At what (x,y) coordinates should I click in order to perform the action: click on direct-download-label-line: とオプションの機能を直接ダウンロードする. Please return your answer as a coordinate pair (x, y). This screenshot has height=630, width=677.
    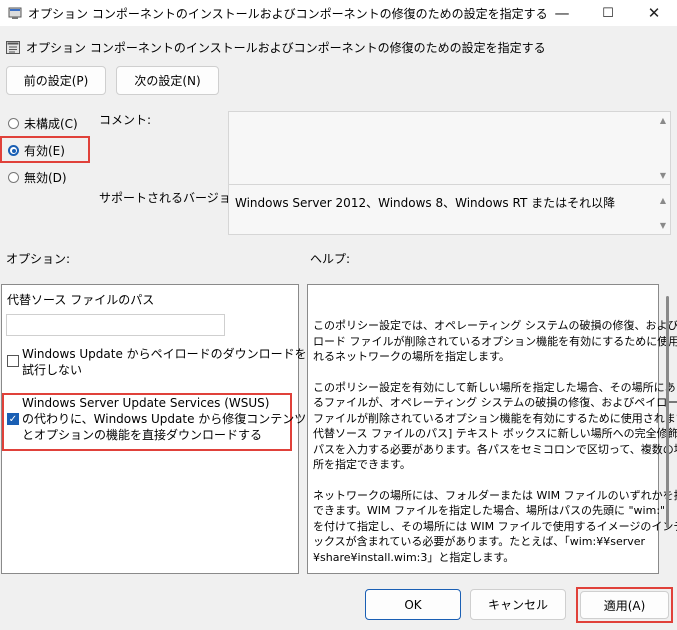
    Looking at the image, I should click on (142, 435).